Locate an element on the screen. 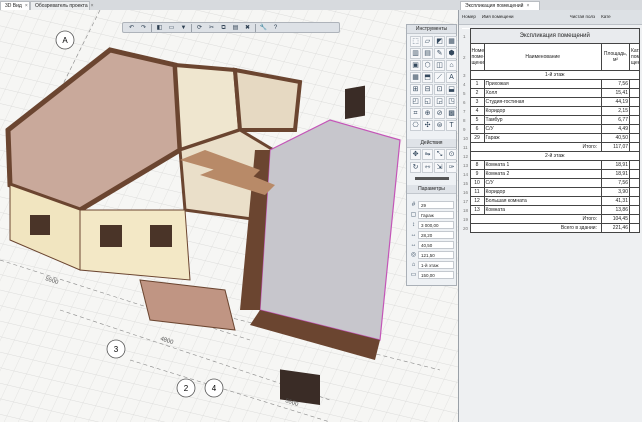 The width and height of the screenshot is (642, 422). split-icon: ⇿ is located at coordinates (427, 167).